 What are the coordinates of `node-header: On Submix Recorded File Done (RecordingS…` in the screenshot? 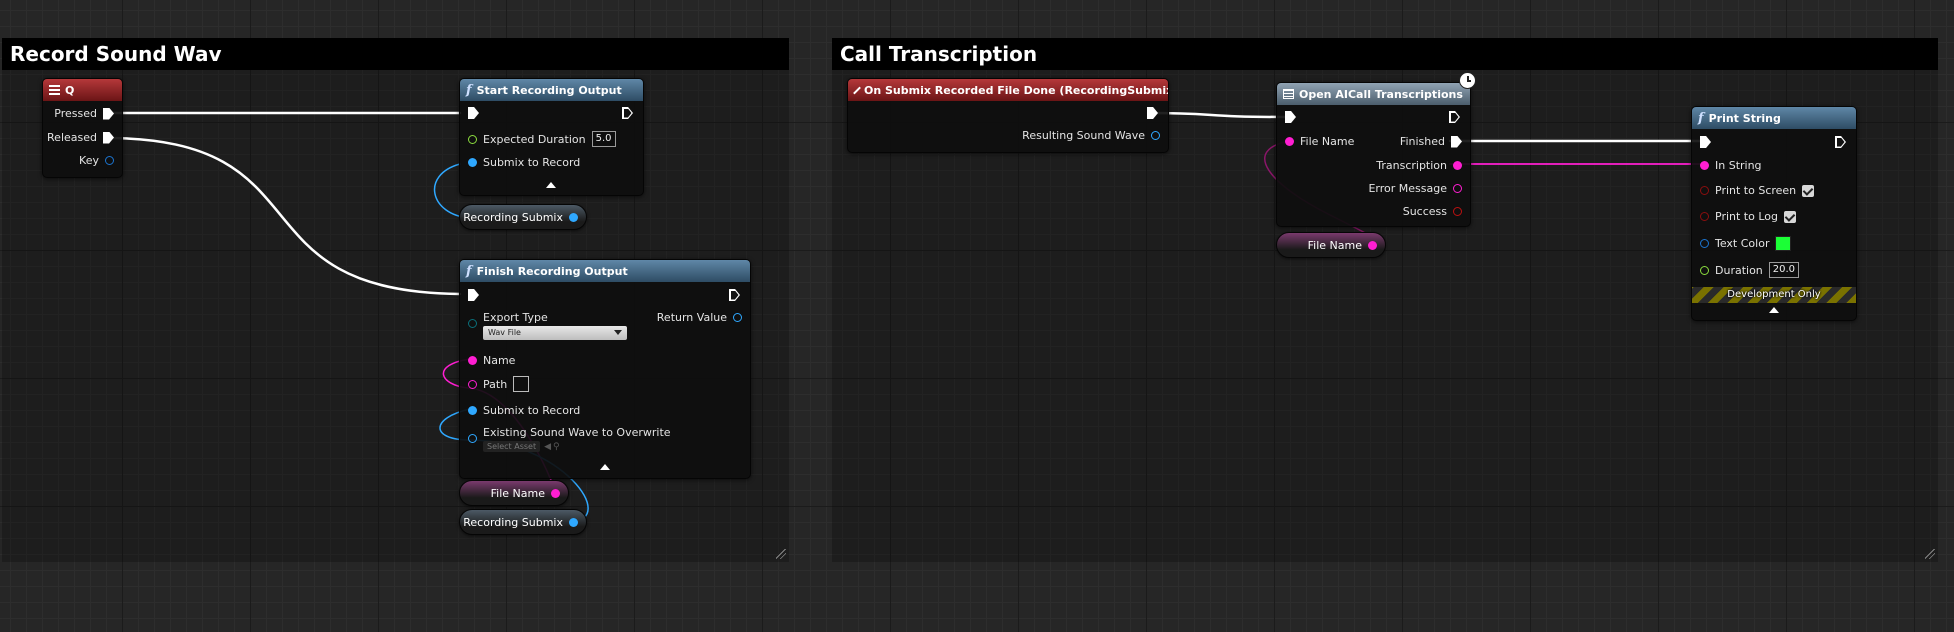 It's located at (1008, 90).